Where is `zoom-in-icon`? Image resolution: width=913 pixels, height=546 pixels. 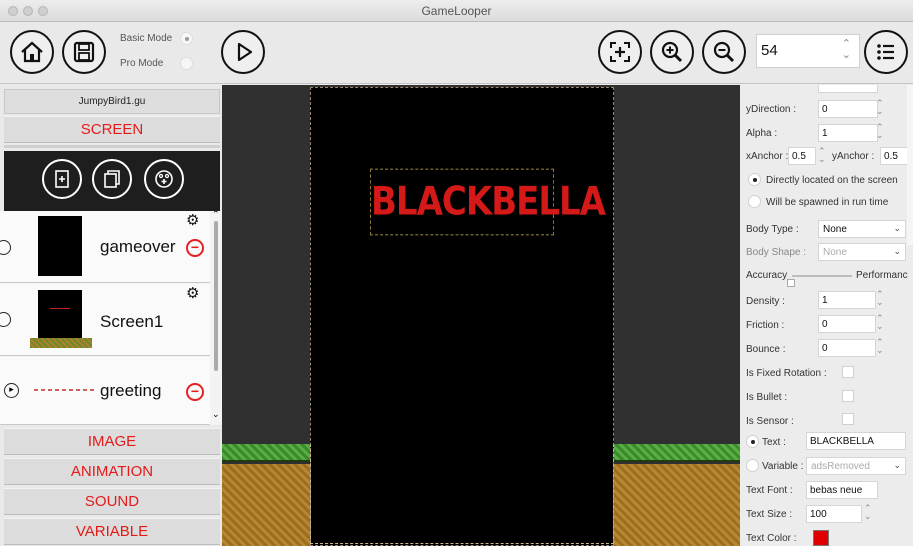 zoom-in-icon is located at coordinates (672, 52).